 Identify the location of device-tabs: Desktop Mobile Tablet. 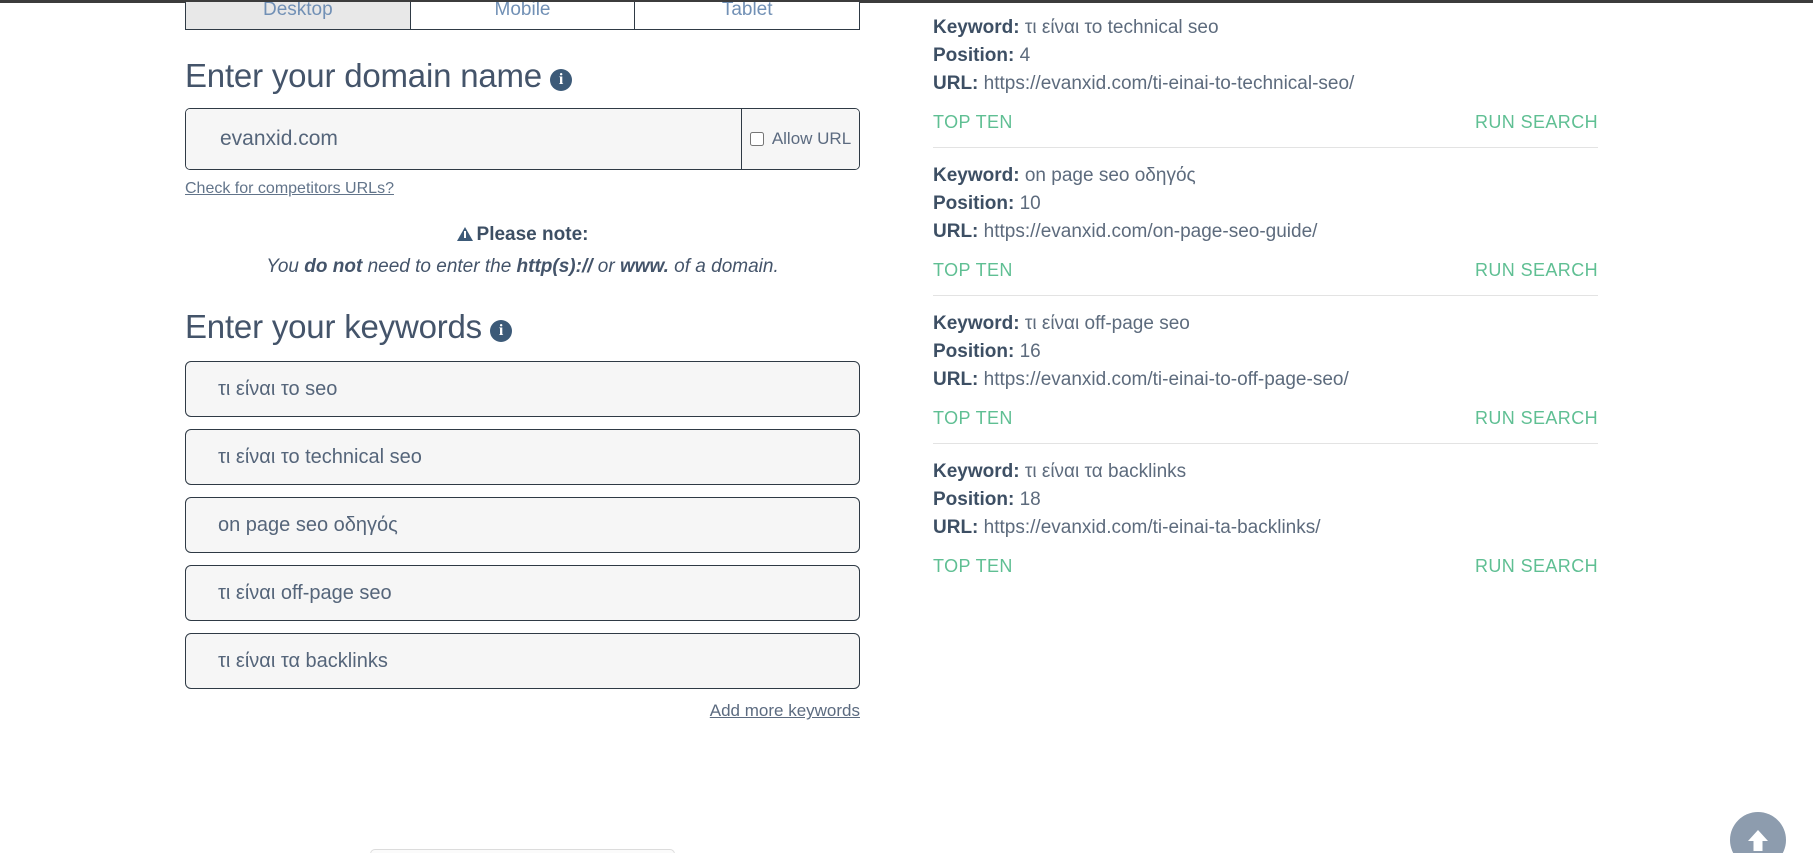
(523, 16).